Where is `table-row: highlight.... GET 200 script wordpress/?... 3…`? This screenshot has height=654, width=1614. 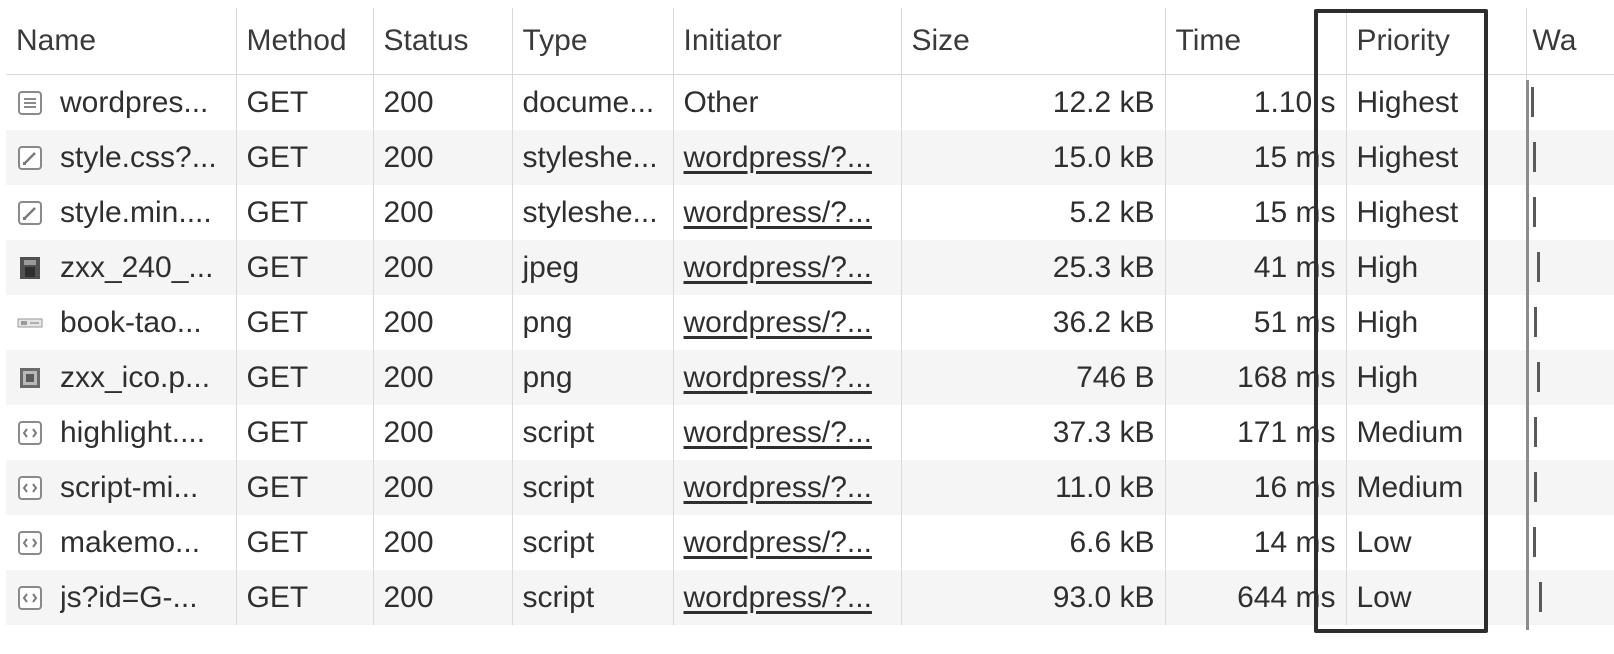
table-row: highlight.... GET 200 script wordpress/?... 3… is located at coordinates (810, 432).